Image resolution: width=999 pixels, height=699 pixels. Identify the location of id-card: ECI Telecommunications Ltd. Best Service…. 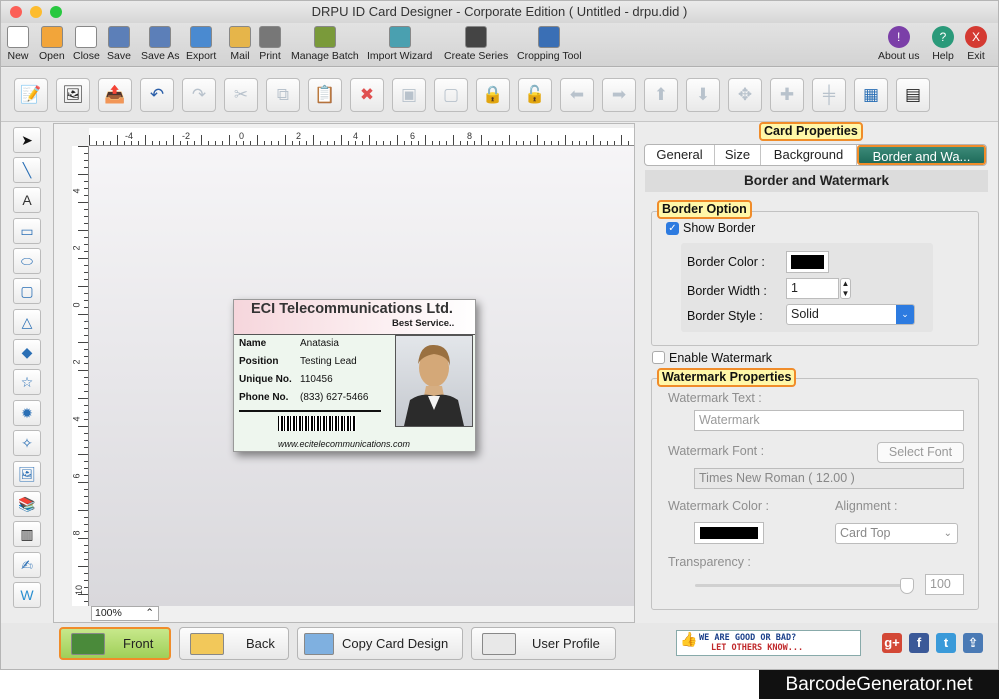
(354, 375).